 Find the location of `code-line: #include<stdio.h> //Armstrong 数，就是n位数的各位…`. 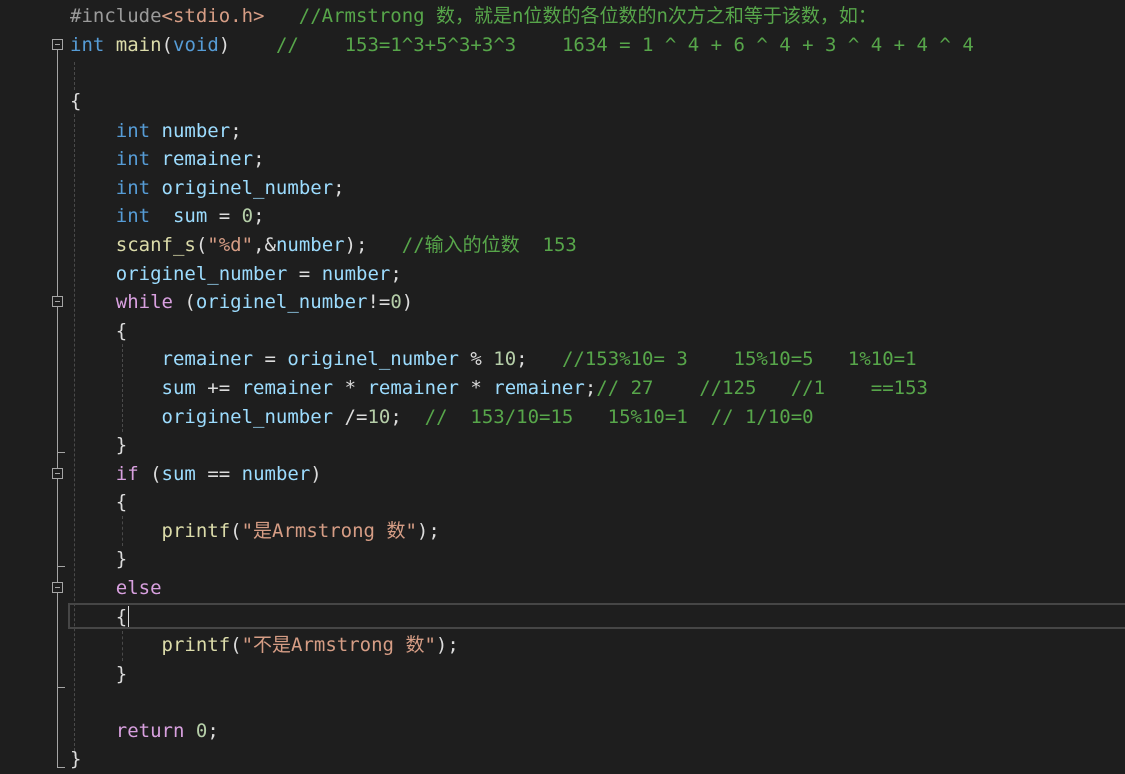

code-line: #include<stdio.h> //Armstrong 数，就是n位数的各位… is located at coordinates (473, 16).